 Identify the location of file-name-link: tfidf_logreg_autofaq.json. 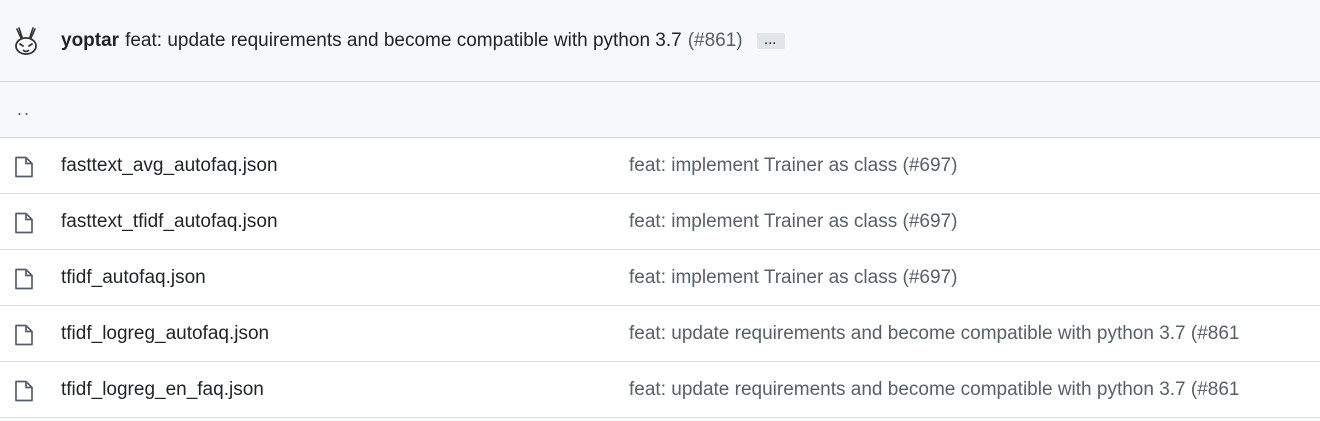
(165, 334).